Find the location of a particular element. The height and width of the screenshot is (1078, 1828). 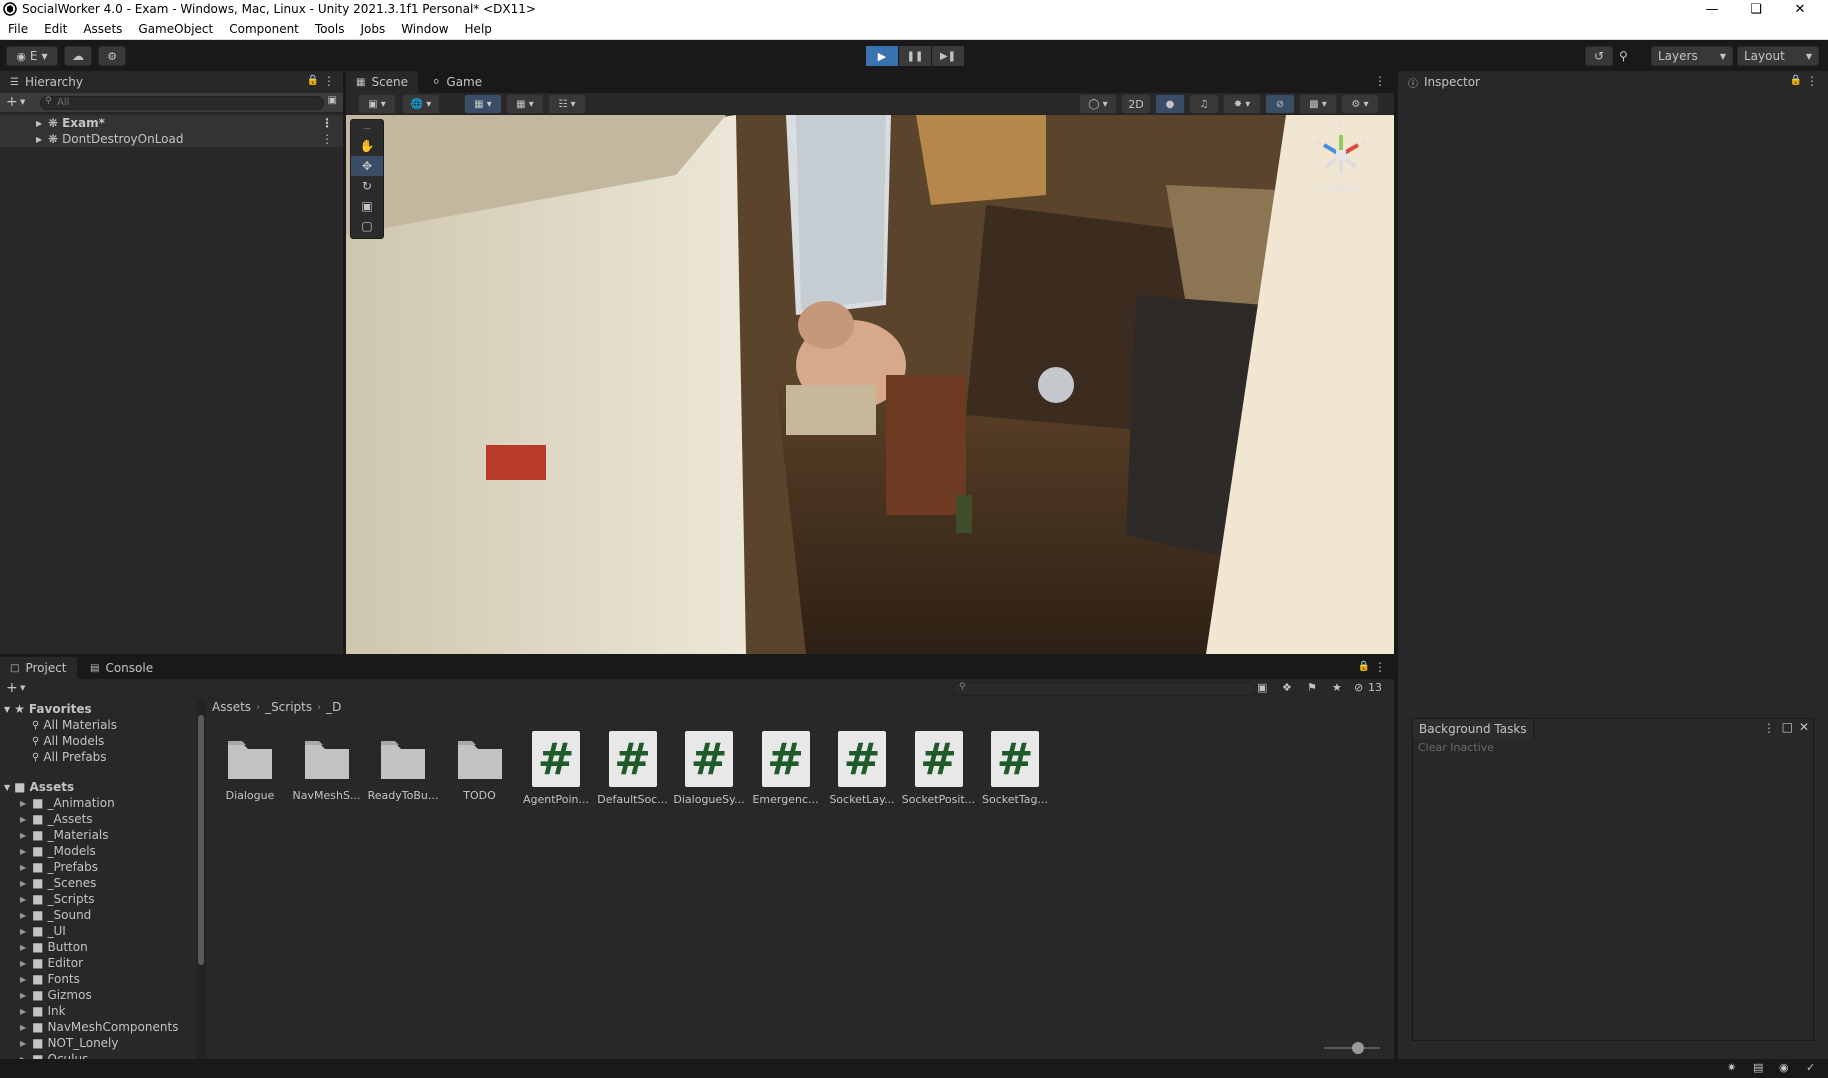

menu-assets: Assets is located at coordinates (102, 29).